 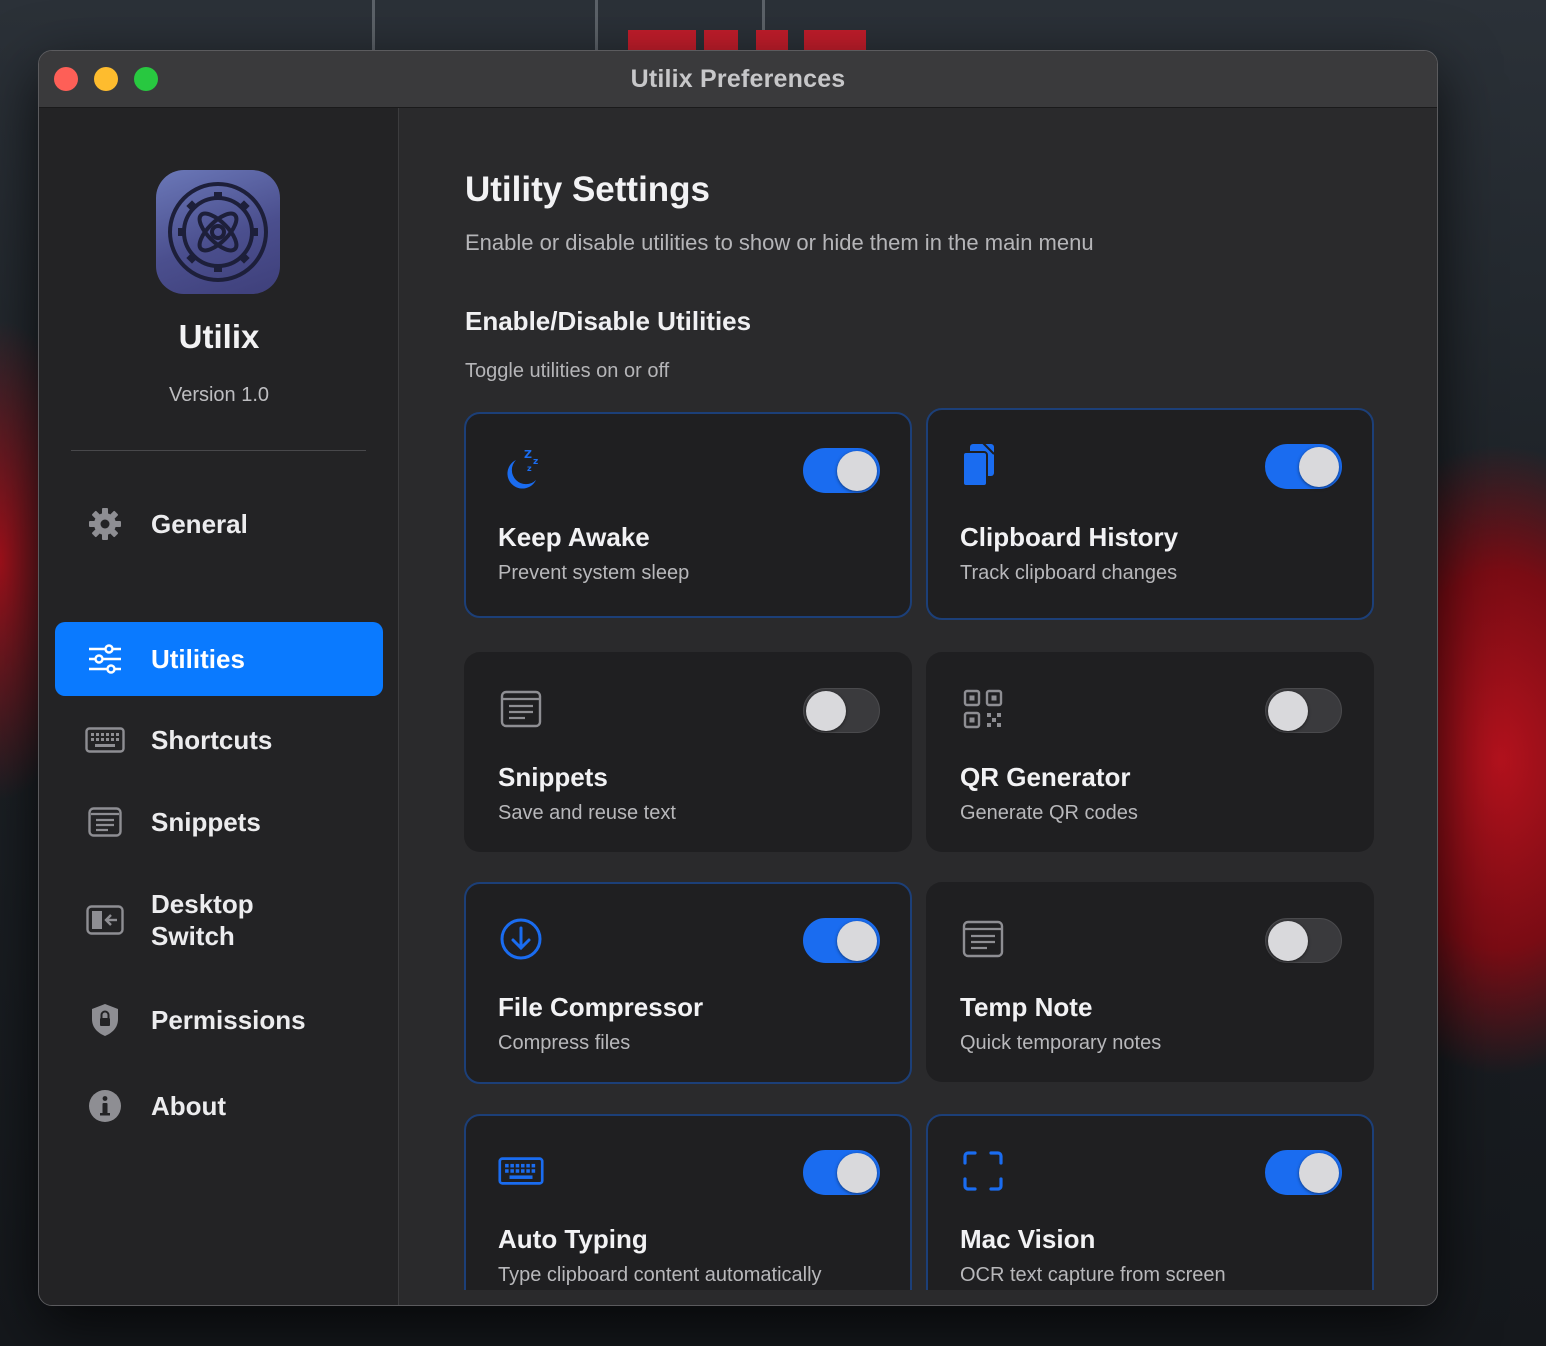 What do you see at coordinates (1150, 982) in the screenshot?
I see `utility-card-temp-note: Temp Note Quick temporary notes` at bounding box center [1150, 982].